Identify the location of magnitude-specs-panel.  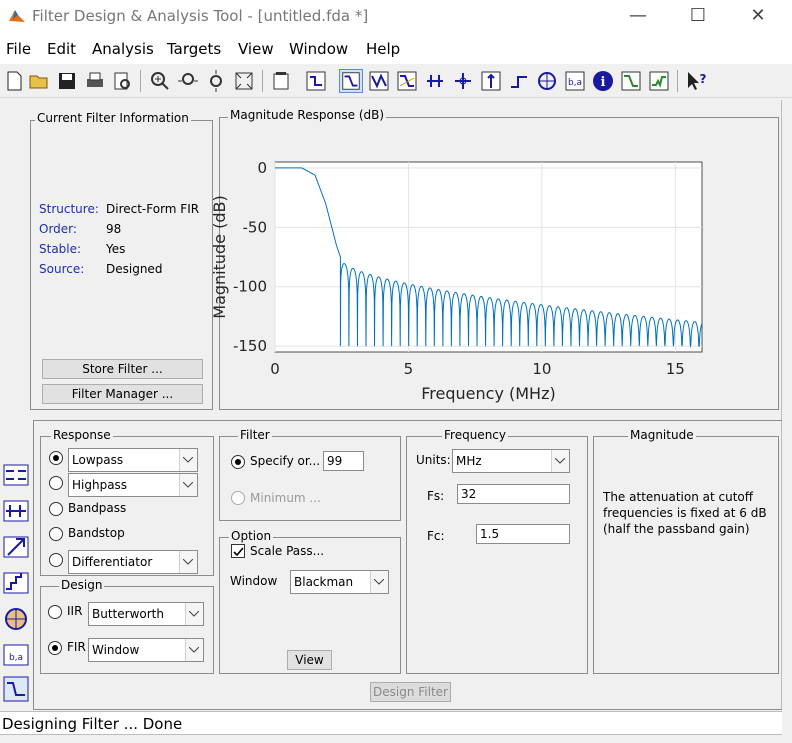
(686, 555).